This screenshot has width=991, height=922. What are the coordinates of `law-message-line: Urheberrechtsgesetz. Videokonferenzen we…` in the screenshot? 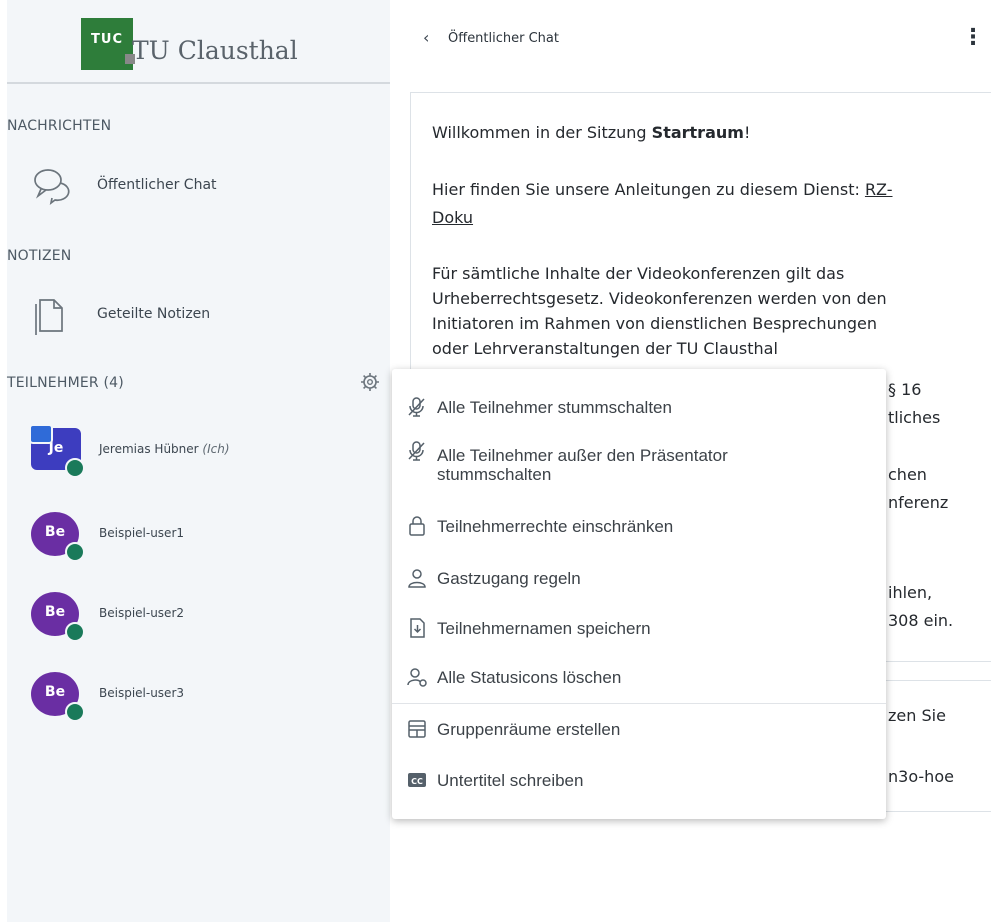 It's located at (659, 298).